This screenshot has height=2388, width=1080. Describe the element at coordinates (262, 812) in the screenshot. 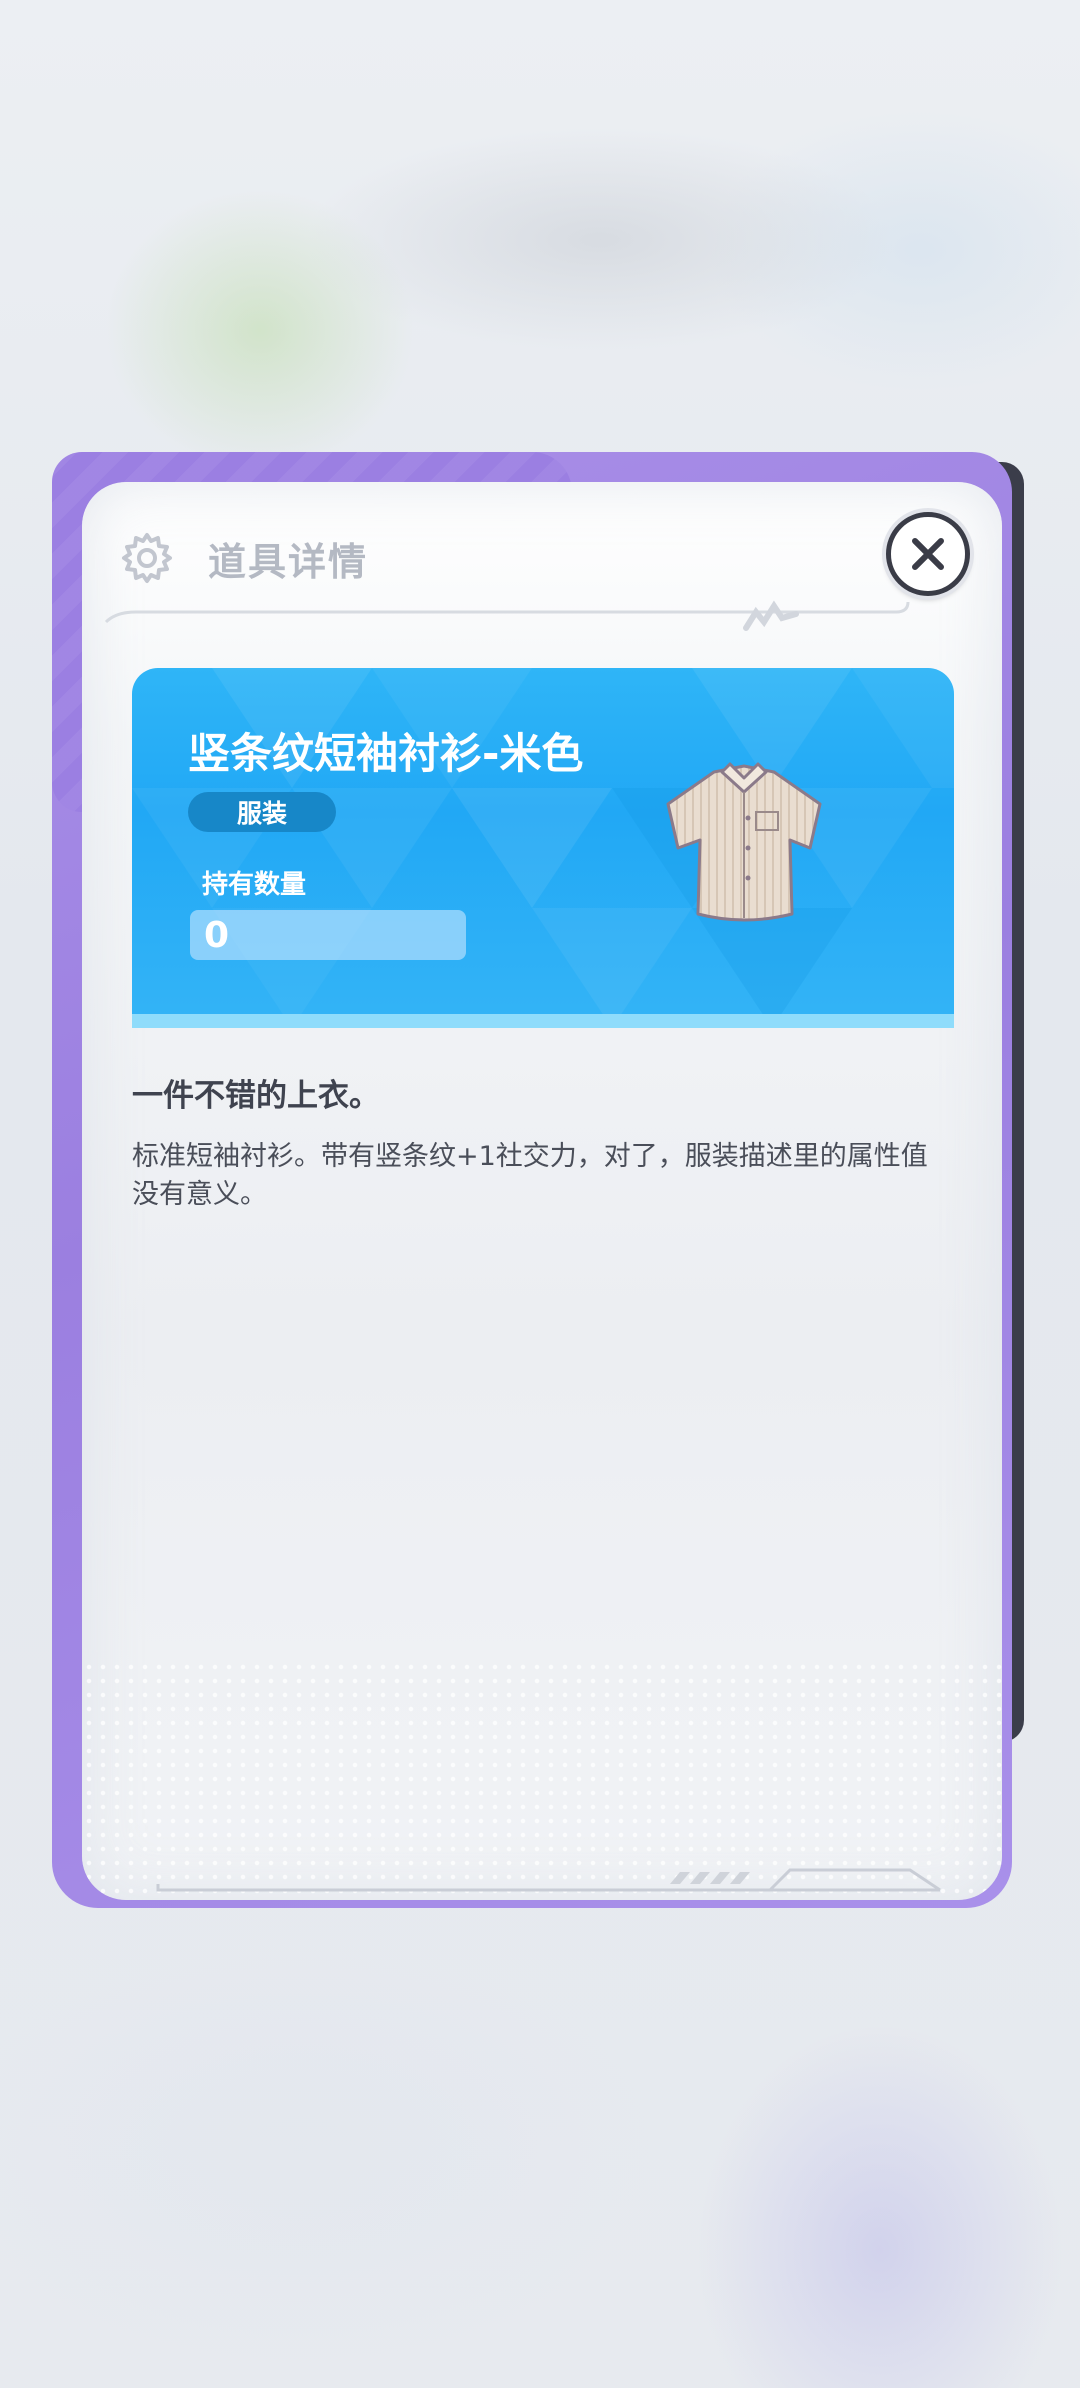

I see `category-badge: 服装` at that location.